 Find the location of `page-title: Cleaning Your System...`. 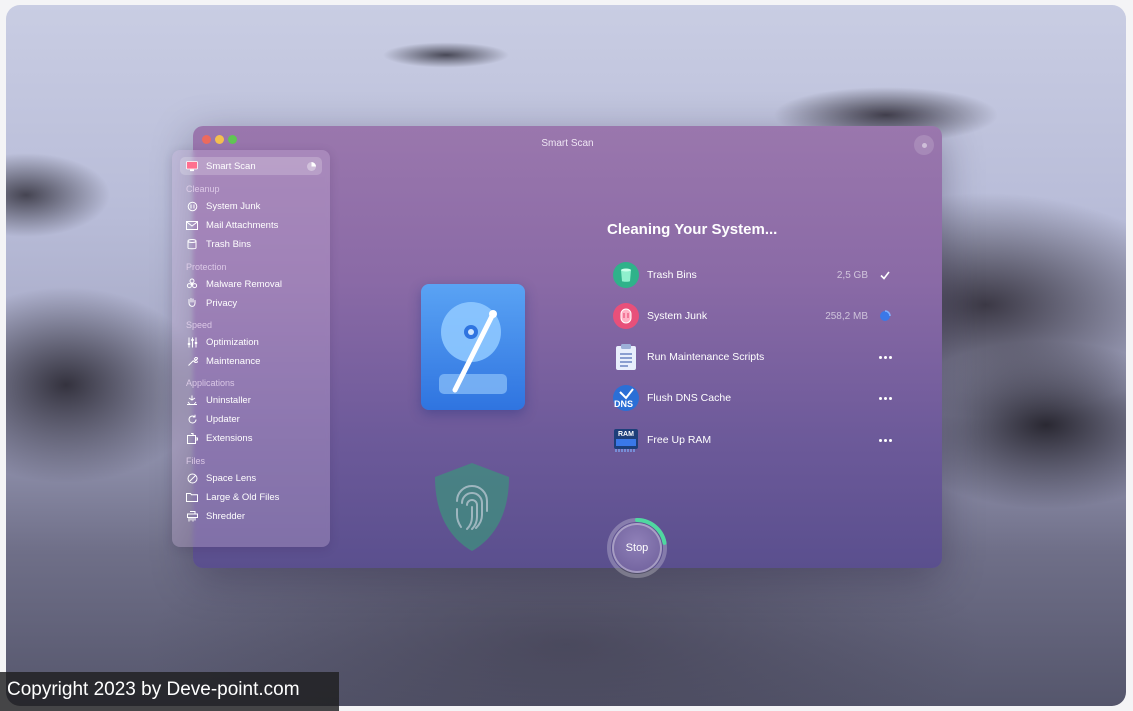

page-title: Cleaning Your System... is located at coordinates (692, 229).